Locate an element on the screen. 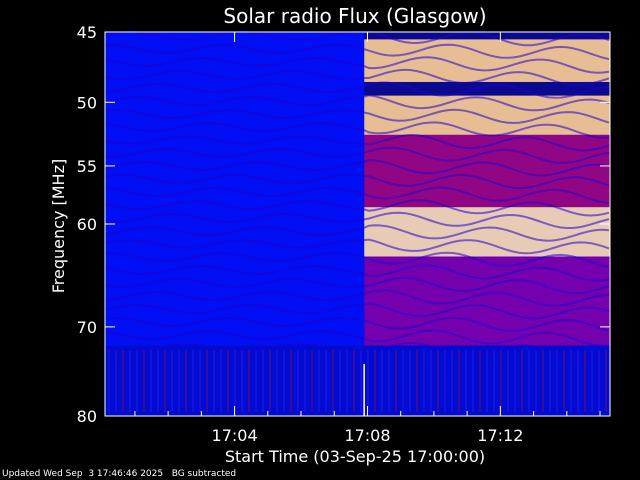 The image size is (640, 480). chart-title: Solar radio Flux (Glasgow) is located at coordinates (354, 16).